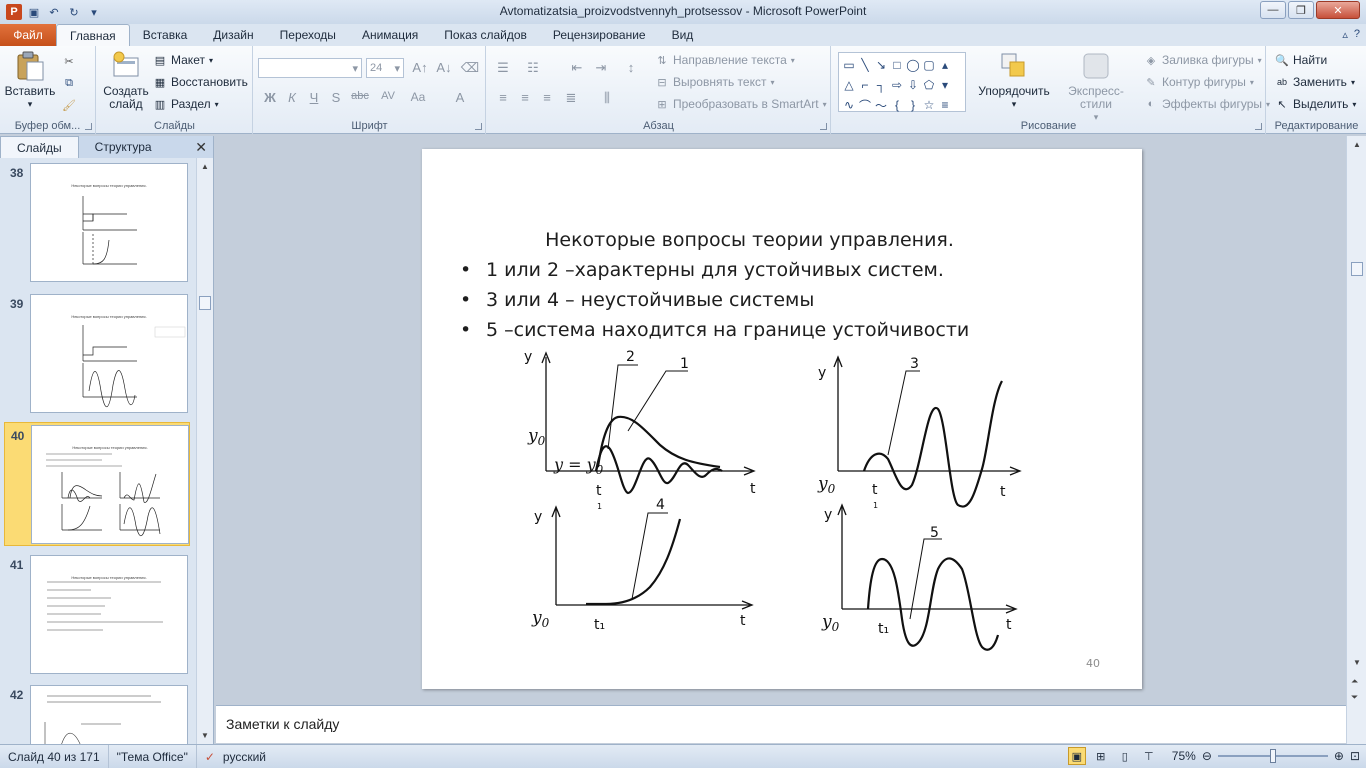 The image size is (1366, 768). I want to click on minimize-button: —, so click(1273, 10).